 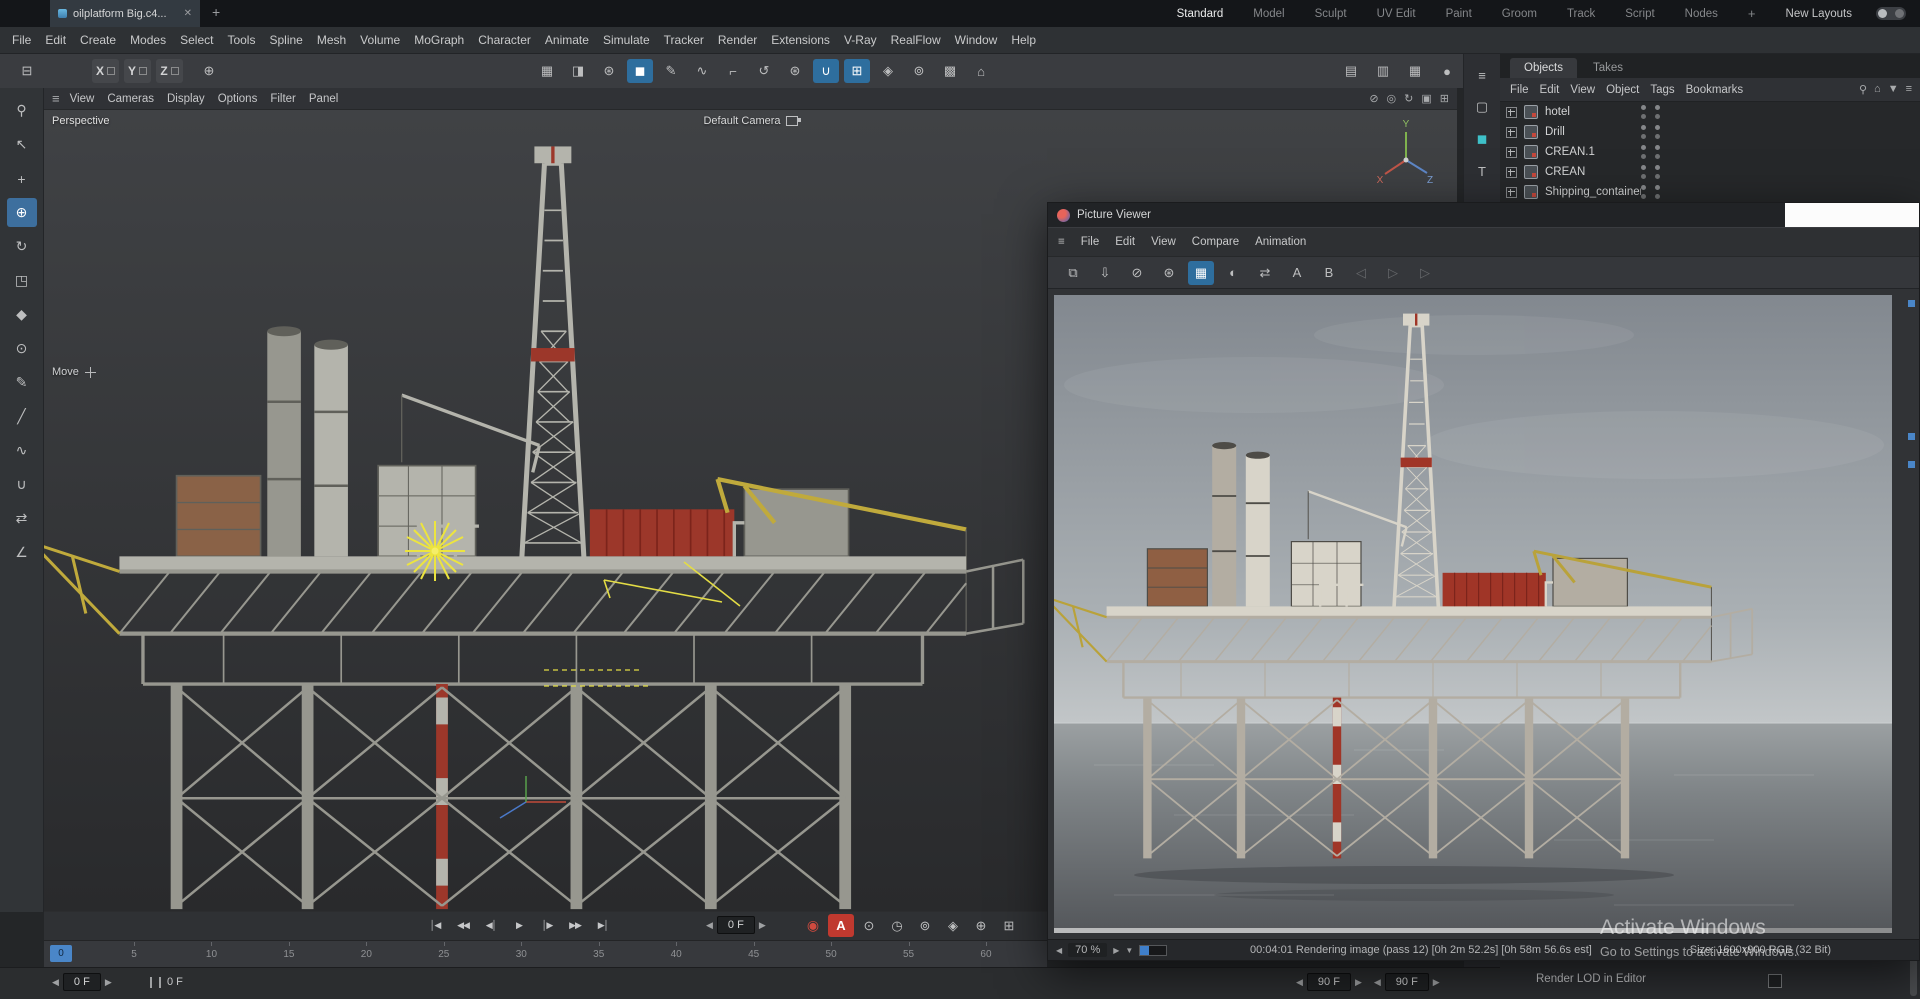 What do you see at coordinates (950, 71) in the screenshot?
I see `volume-icon: ▩` at bounding box center [950, 71].